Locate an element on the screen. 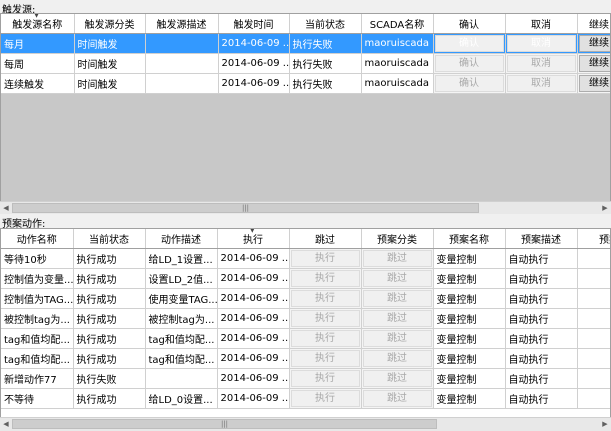 This screenshot has height=431, width=611. col-action-status: 当前状态 is located at coordinates (109, 239).